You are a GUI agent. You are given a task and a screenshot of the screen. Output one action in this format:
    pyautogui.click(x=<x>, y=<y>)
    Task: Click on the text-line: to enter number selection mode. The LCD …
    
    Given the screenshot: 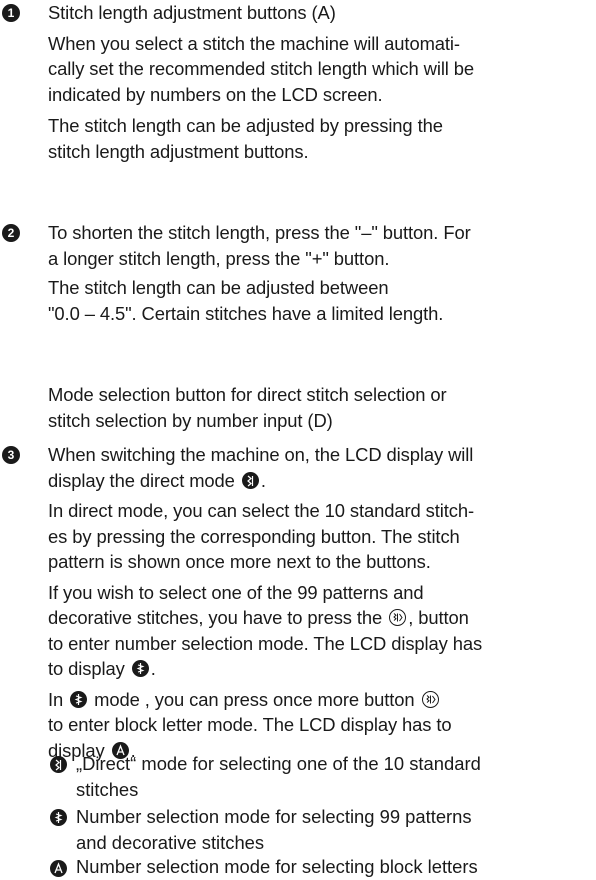 What is the action you would take?
    pyautogui.click(x=265, y=643)
    